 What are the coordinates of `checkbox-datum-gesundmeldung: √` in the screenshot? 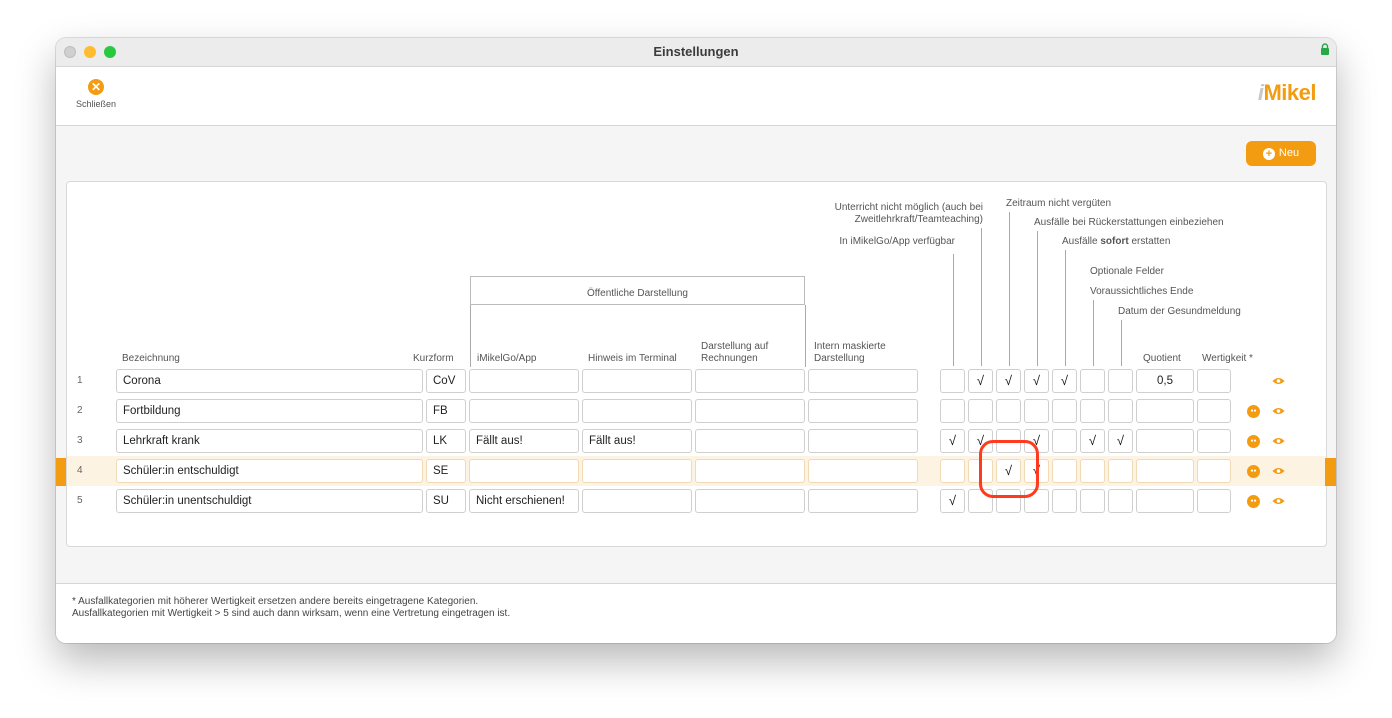 It's located at (1120, 441).